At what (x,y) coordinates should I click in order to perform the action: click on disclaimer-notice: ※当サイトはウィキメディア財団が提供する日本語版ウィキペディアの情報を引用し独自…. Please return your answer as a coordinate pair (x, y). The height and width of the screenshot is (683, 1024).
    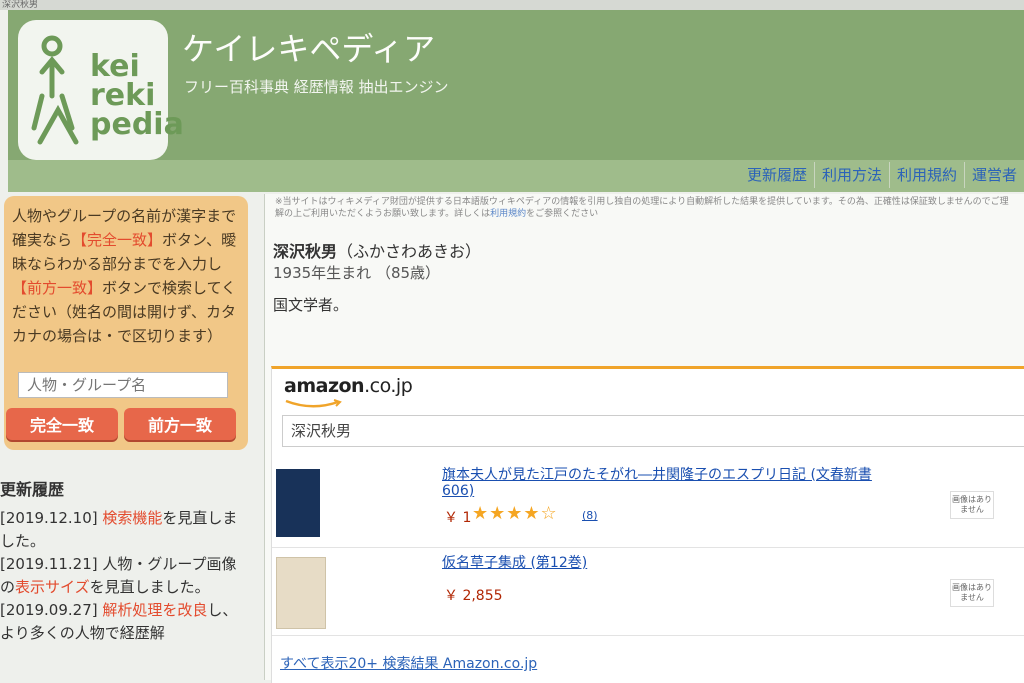
    Looking at the image, I should click on (642, 208).